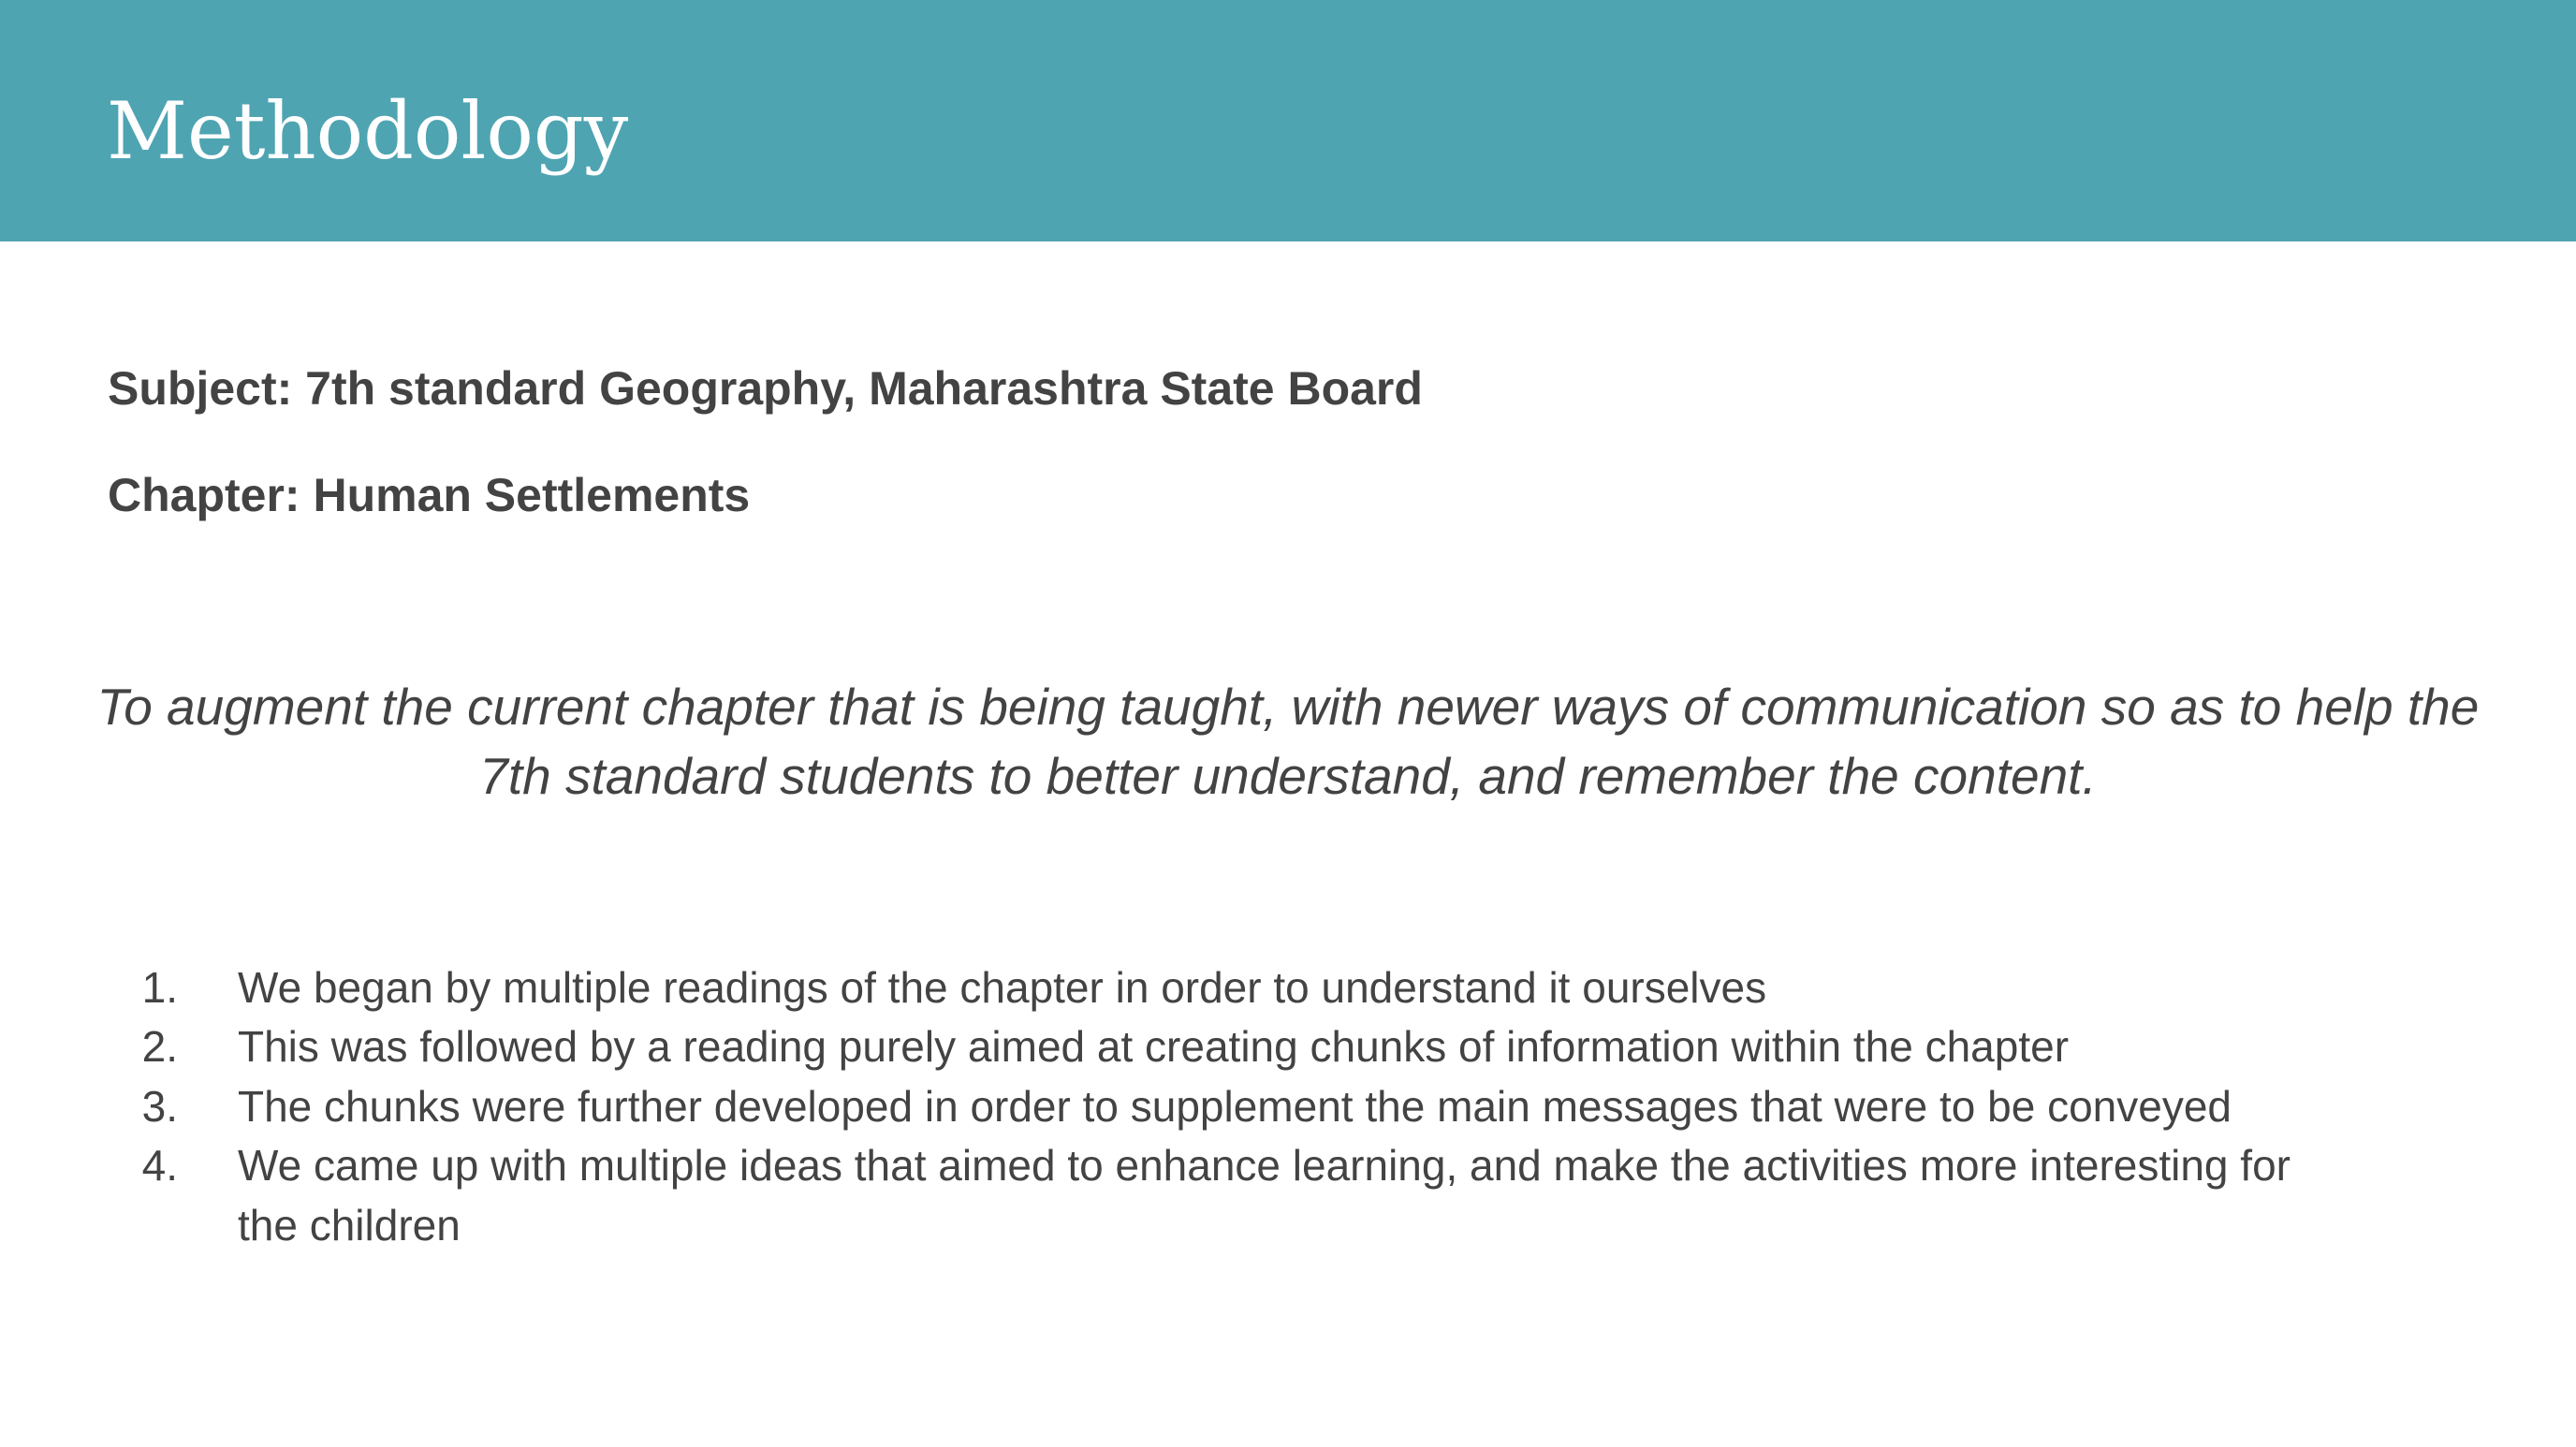 This screenshot has width=2576, height=1447. I want to click on list-item-number: 1., so click(159, 987).